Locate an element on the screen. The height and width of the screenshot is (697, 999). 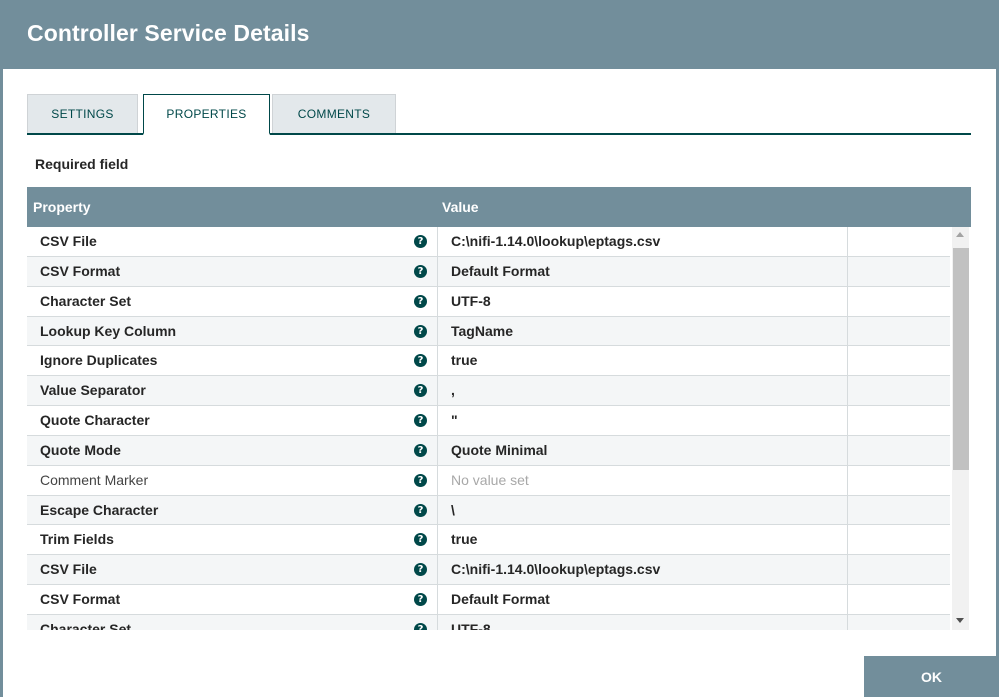
property-name: Ignore Duplicates is located at coordinates (99, 360).